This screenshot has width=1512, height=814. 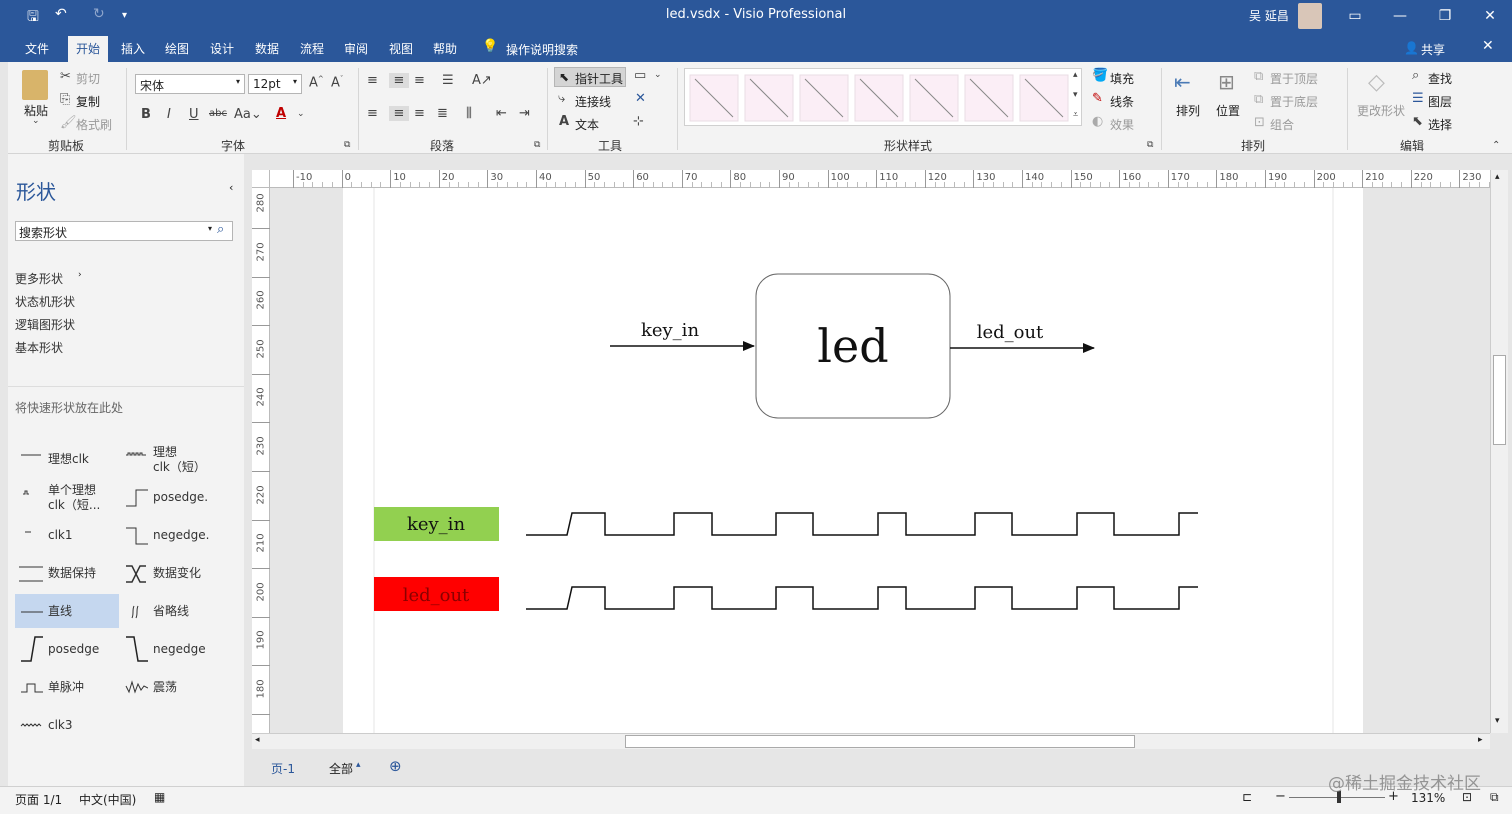 I want to click on change-shape-icon: ◇, so click(x=1376, y=82).